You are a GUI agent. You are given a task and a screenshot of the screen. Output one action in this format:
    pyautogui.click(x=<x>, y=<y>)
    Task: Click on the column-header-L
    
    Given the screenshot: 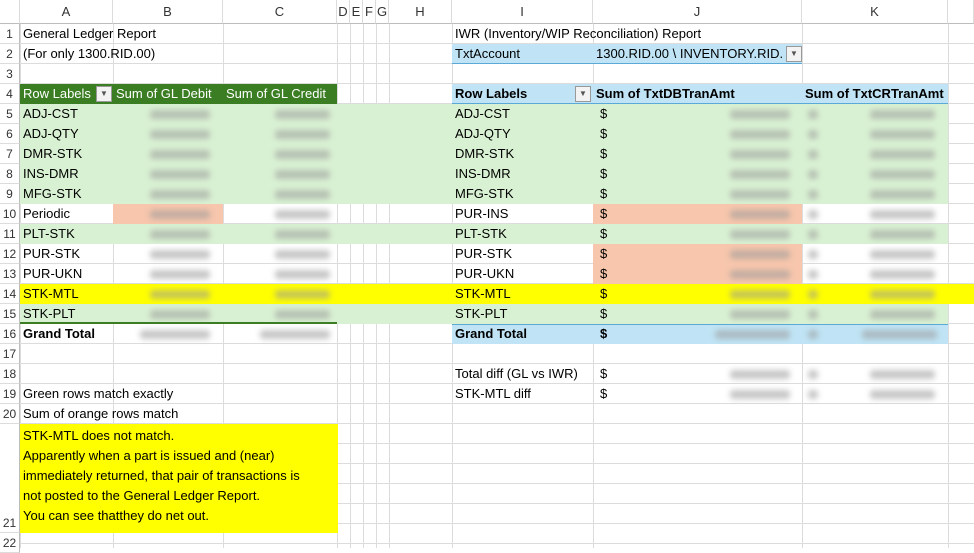 What is the action you would take?
    pyautogui.click(x=961, y=12)
    